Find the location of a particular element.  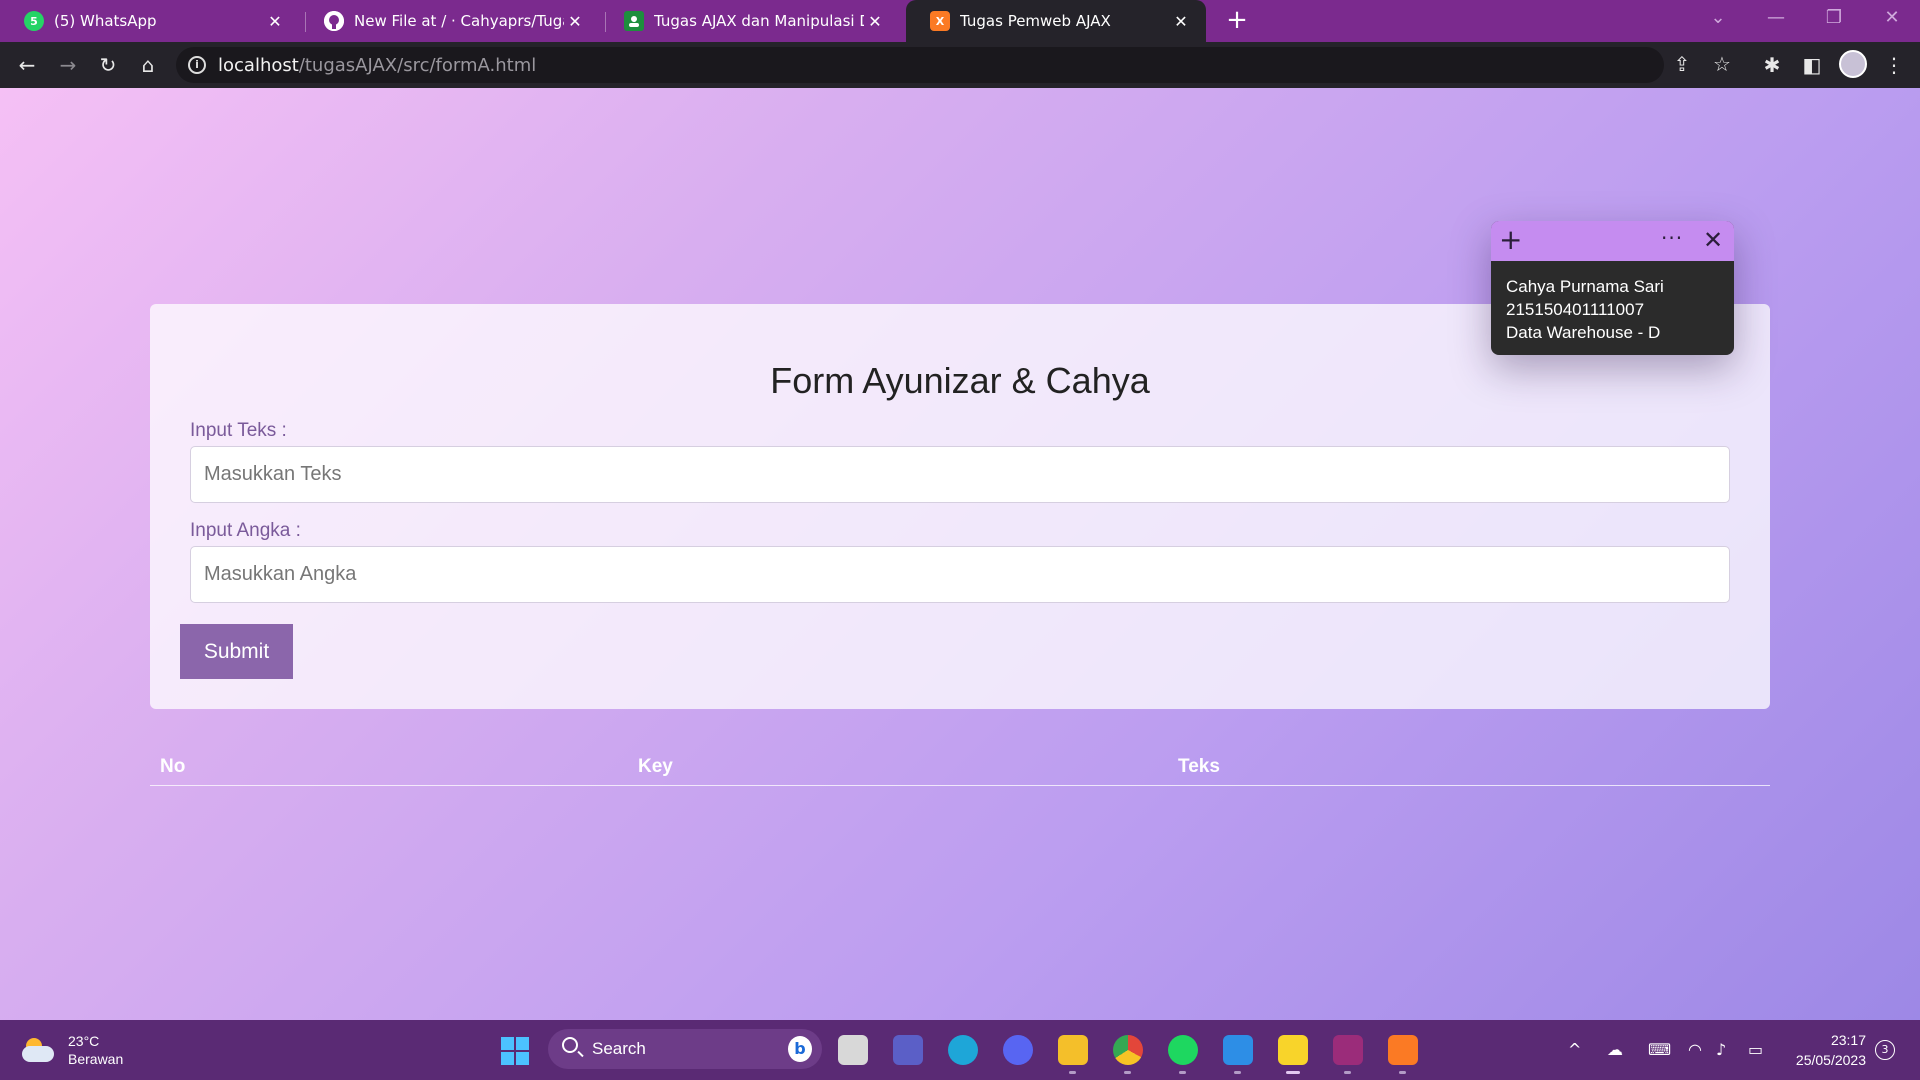

forward-icon: → is located at coordinates (68, 65).